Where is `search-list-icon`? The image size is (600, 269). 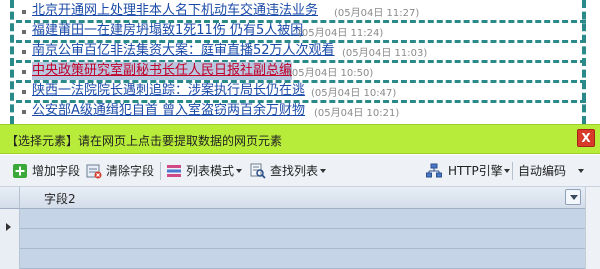 search-list-icon is located at coordinates (258, 171).